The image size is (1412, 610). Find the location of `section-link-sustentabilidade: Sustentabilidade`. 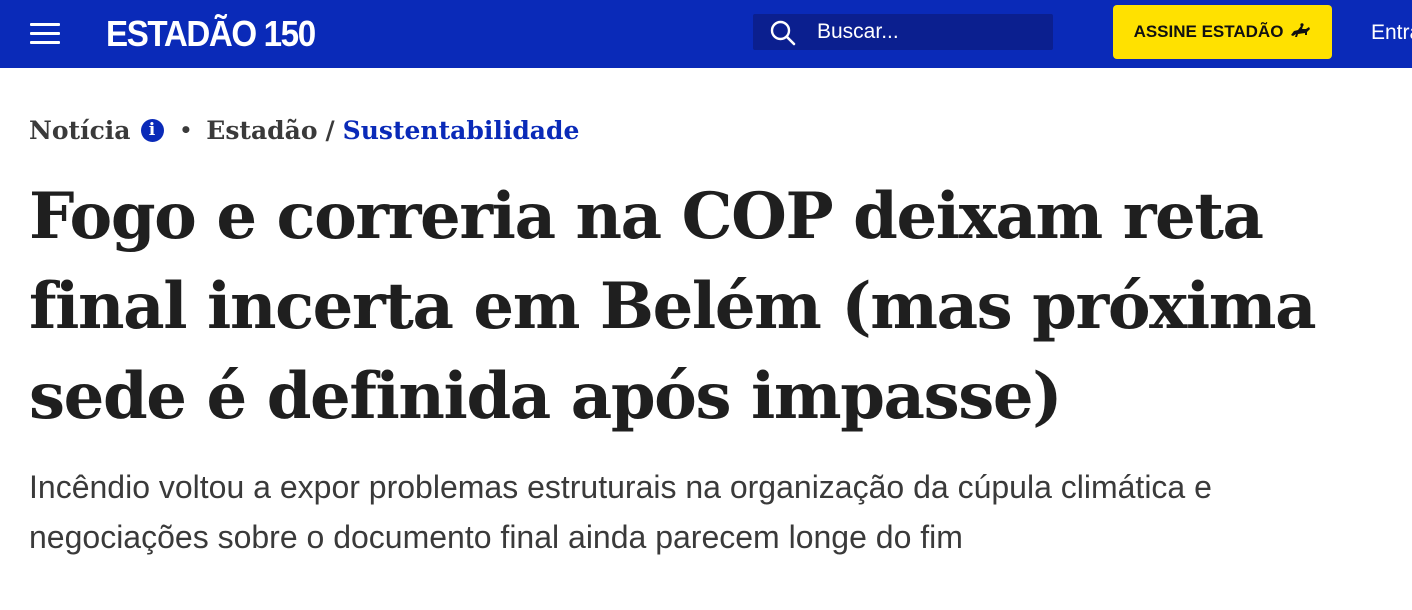

section-link-sustentabilidade: Sustentabilidade is located at coordinates (461, 130).